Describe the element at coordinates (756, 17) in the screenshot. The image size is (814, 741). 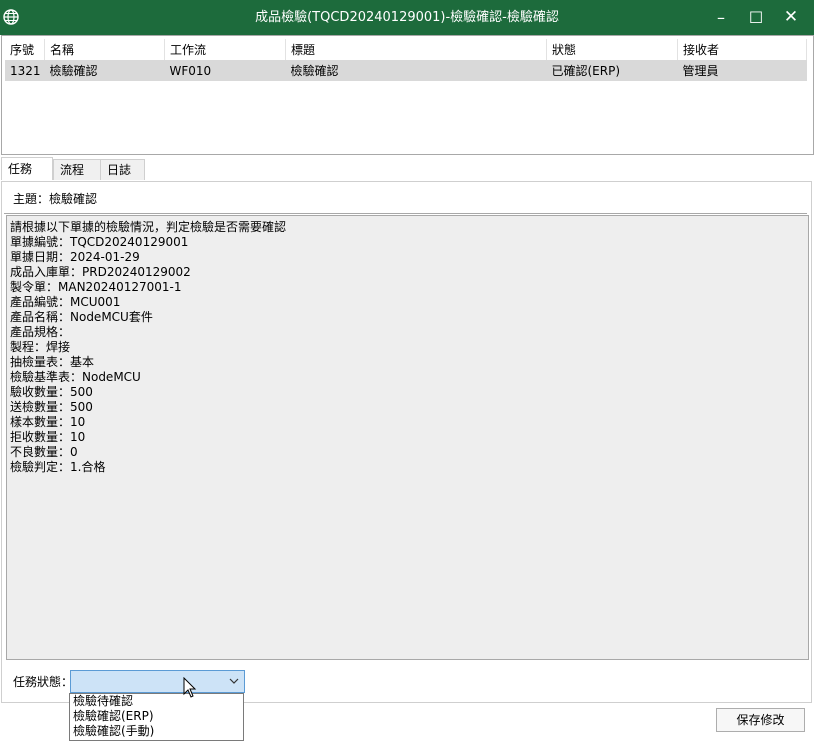
I see `maximize-button: ☐` at that location.